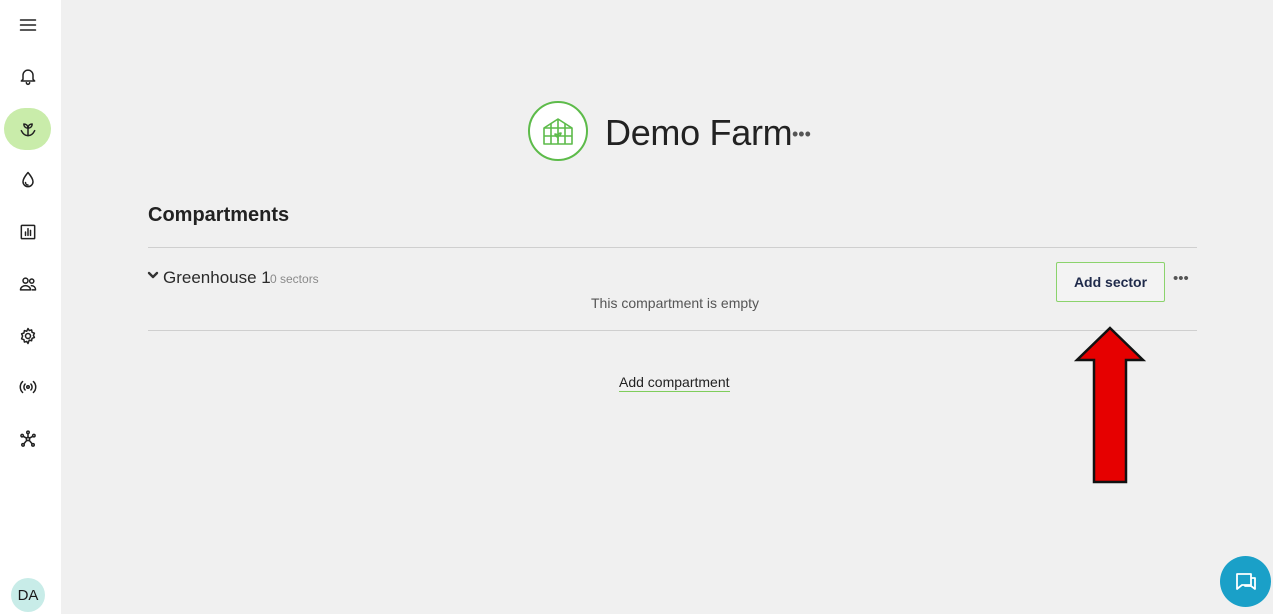  Describe the element at coordinates (699, 132) in the screenshot. I see `farm-title: Demo Farm` at that location.